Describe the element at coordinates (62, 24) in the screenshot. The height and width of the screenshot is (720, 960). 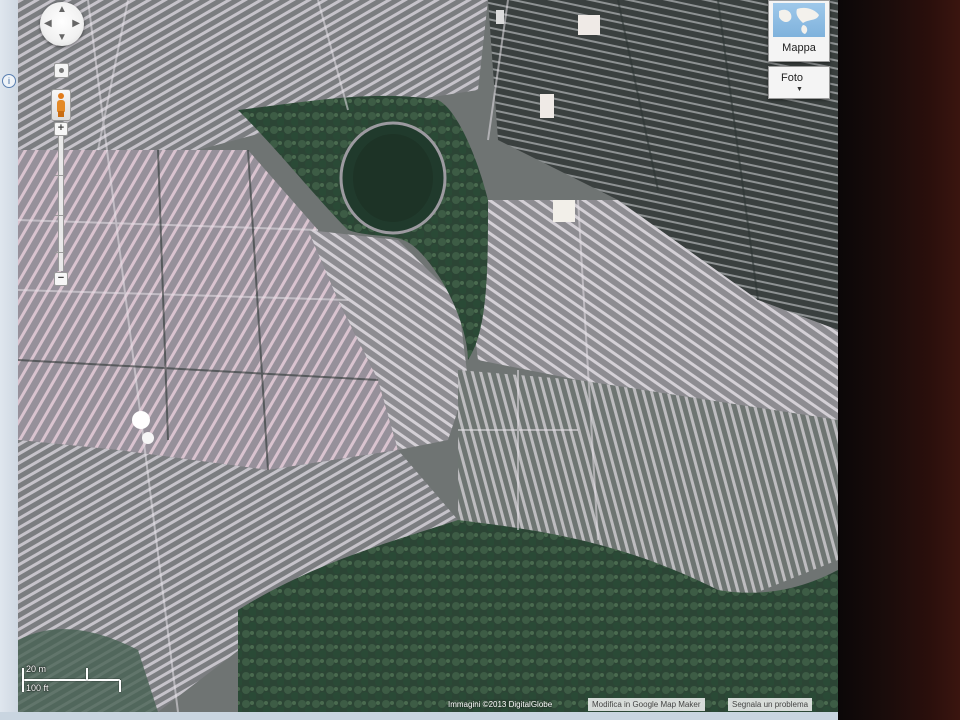
I see `pan-control: ▲ ▼ ◀ ▶` at that location.